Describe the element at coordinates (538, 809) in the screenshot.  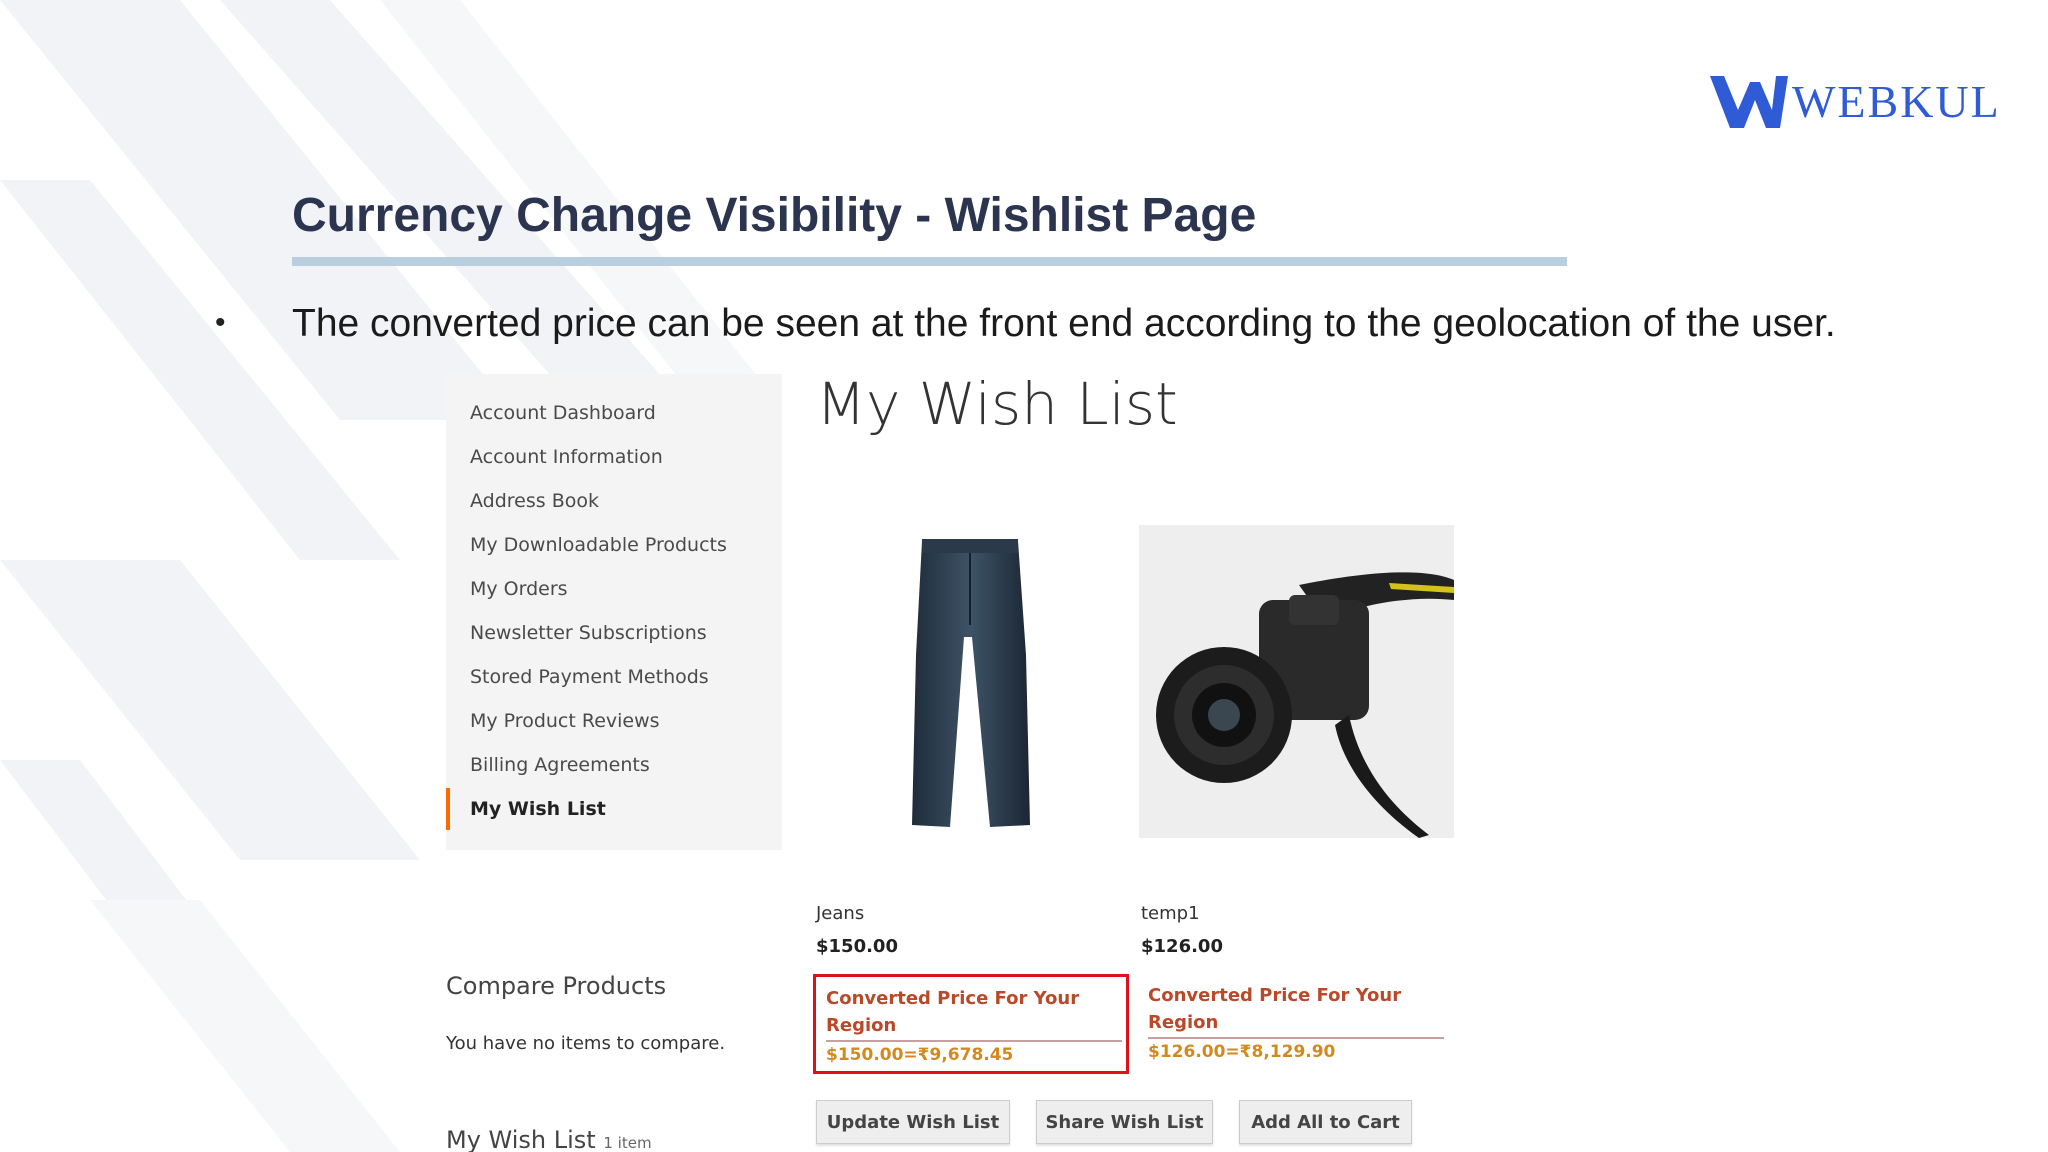
I see `sidebar-item-my-wish-list: My Wish List` at that location.